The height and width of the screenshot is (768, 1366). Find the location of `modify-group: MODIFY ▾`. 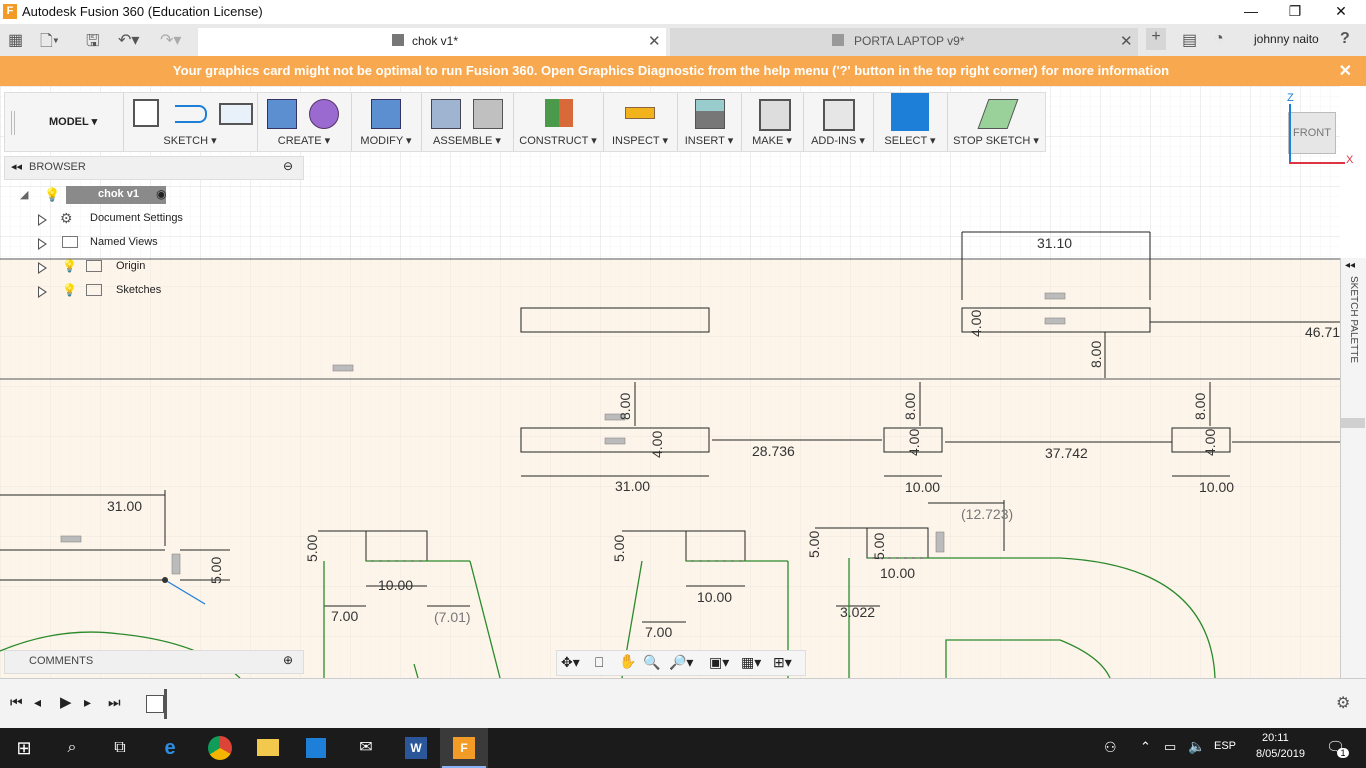

modify-group: MODIFY ▾ is located at coordinates (386, 122).